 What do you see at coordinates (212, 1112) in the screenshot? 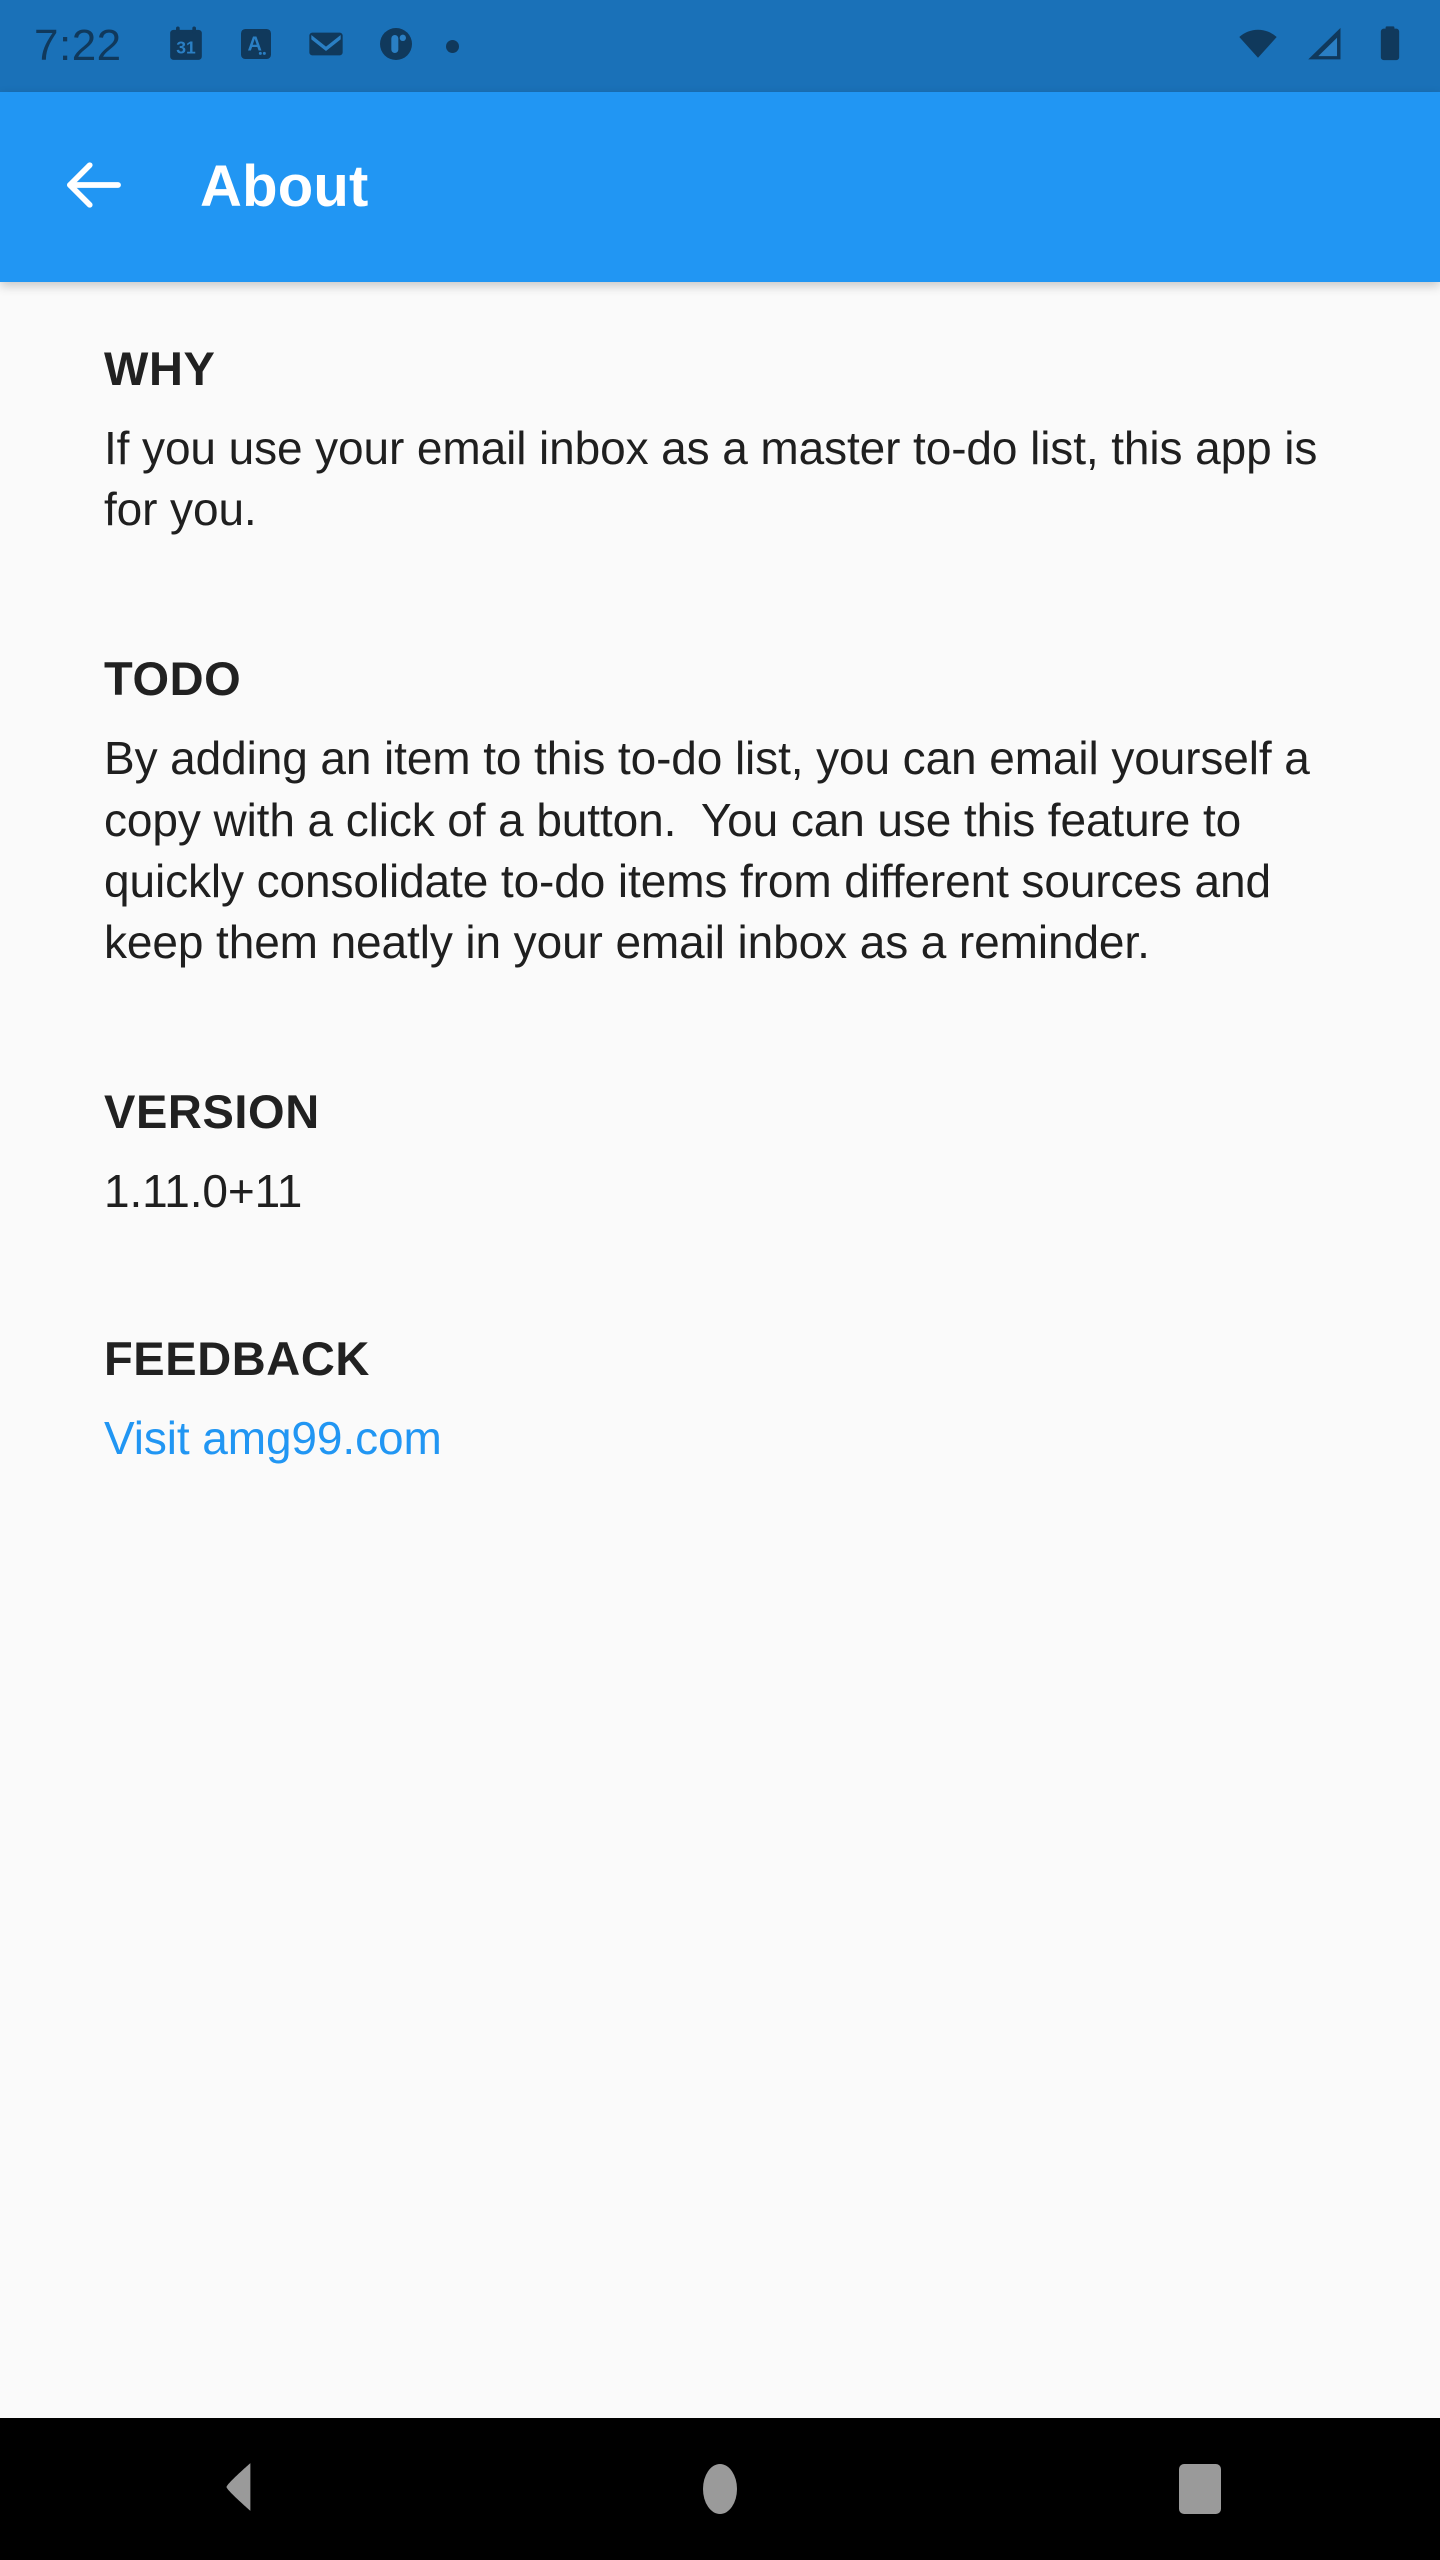
I see `section-heading-version: VERSION` at bounding box center [212, 1112].